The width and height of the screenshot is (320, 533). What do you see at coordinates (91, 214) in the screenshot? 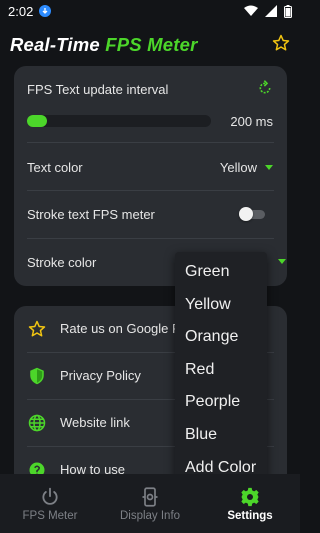
I see `stroke-label: Stroke text FPS meter` at bounding box center [91, 214].